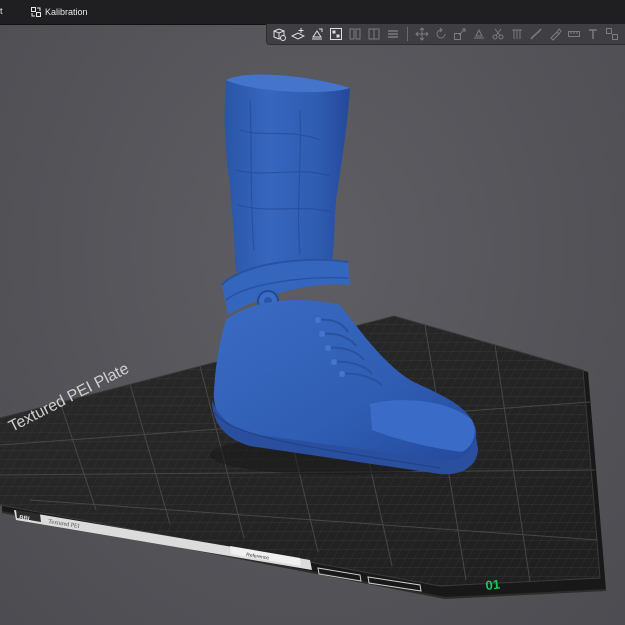 The width and height of the screenshot is (625, 625). I want to click on assembly-icon, so click(612, 34).